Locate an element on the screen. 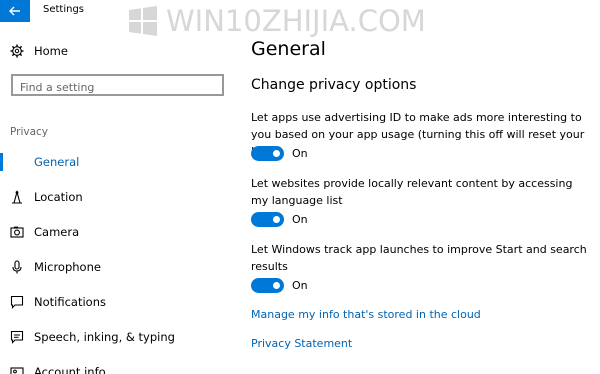  search-field is located at coordinates (117, 85).